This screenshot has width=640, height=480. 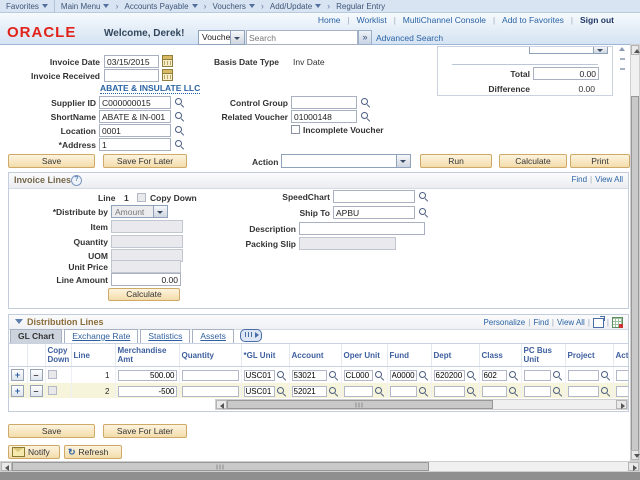 I want to click on page-vertical-scrollbar, so click(x=635, y=252).